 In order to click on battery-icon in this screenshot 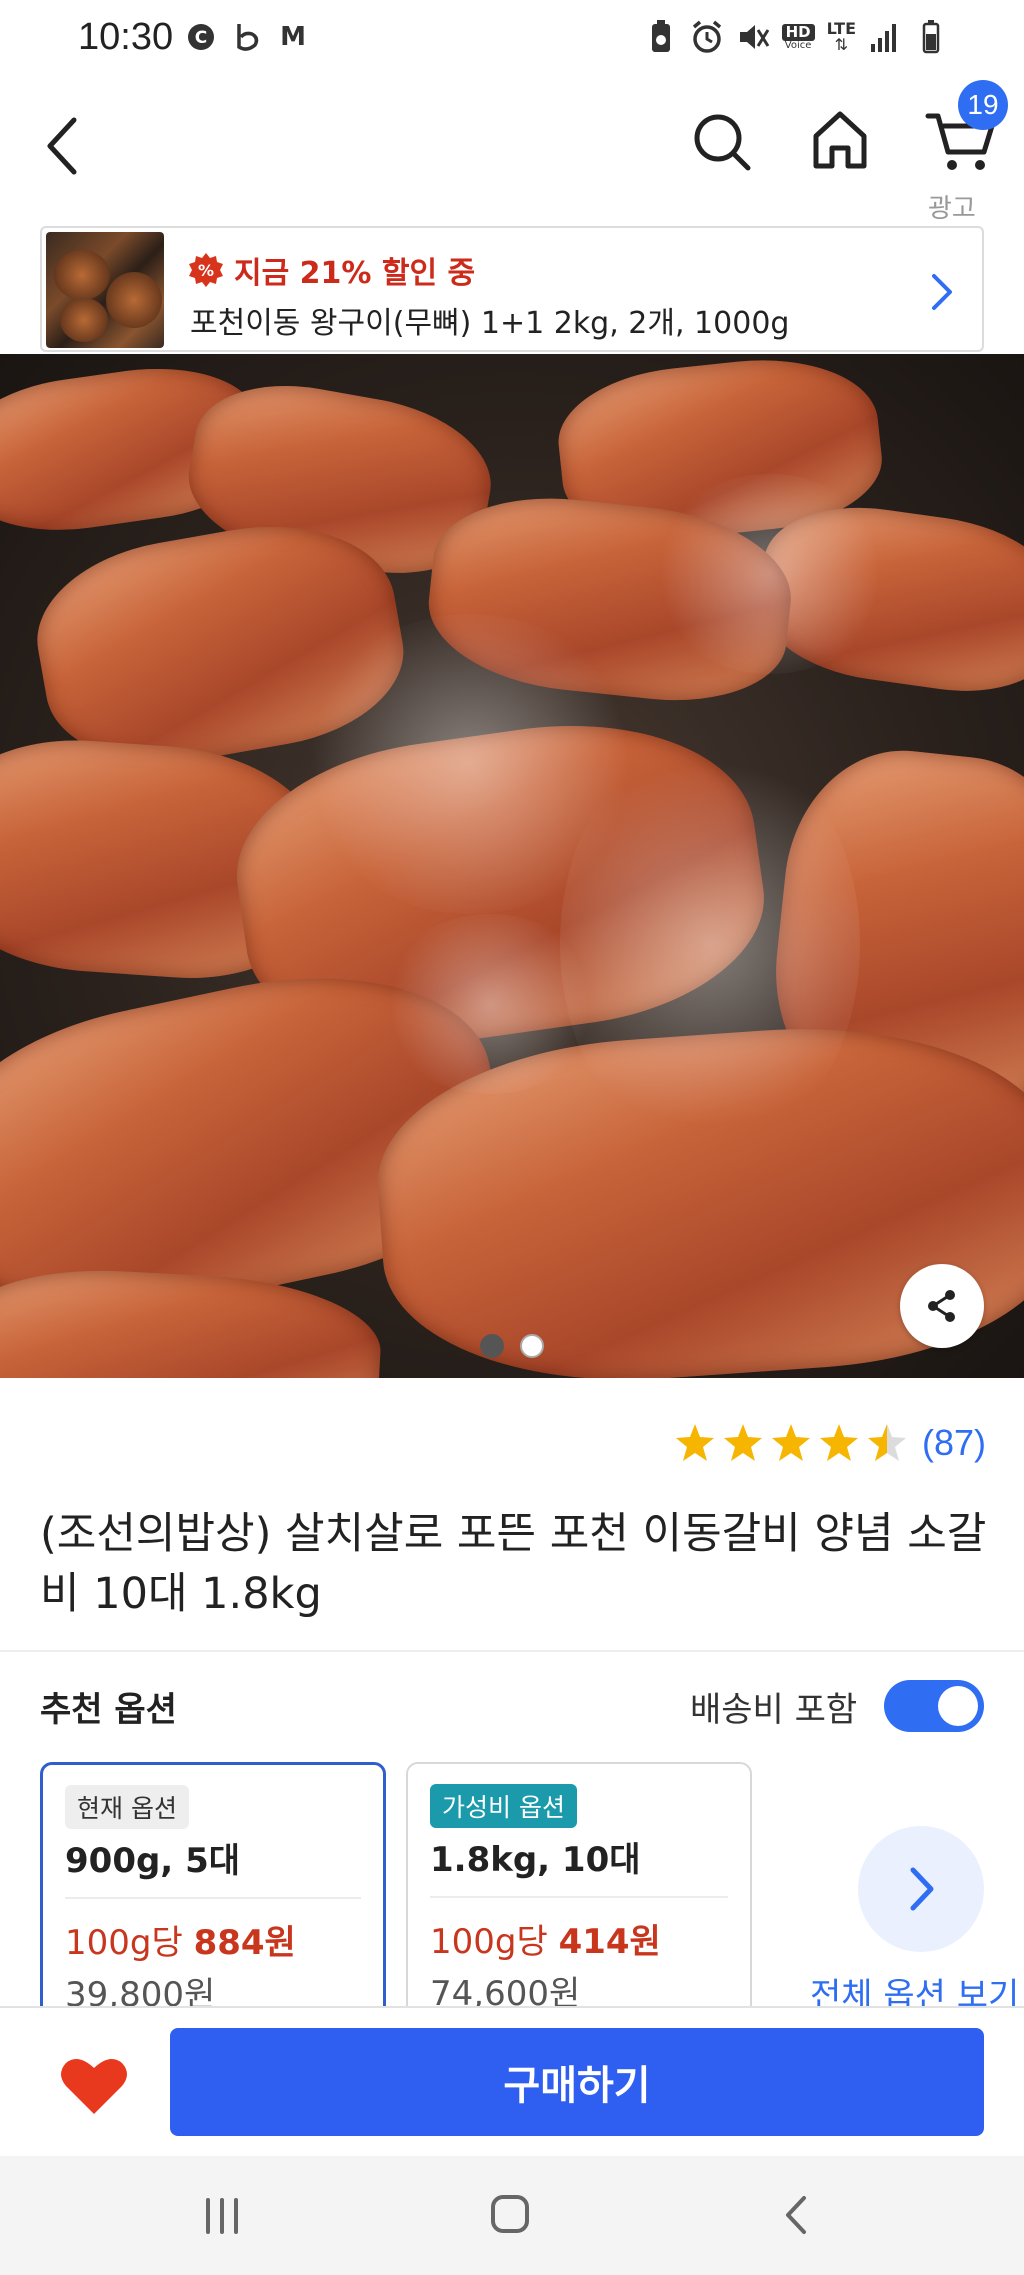, I will do `click(931, 37)`.